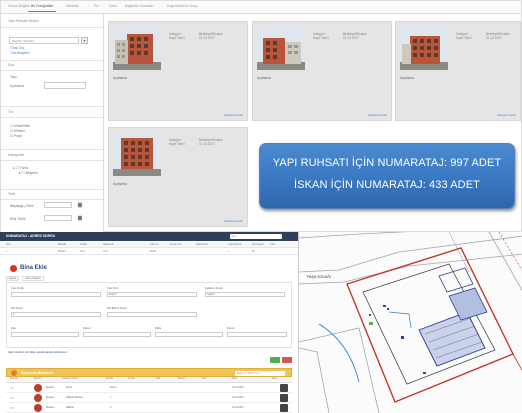 Image resolution: width=522 pixels, height=413 pixels. I want to click on ruhsat-pick-button: ▾, so click(84, 40).